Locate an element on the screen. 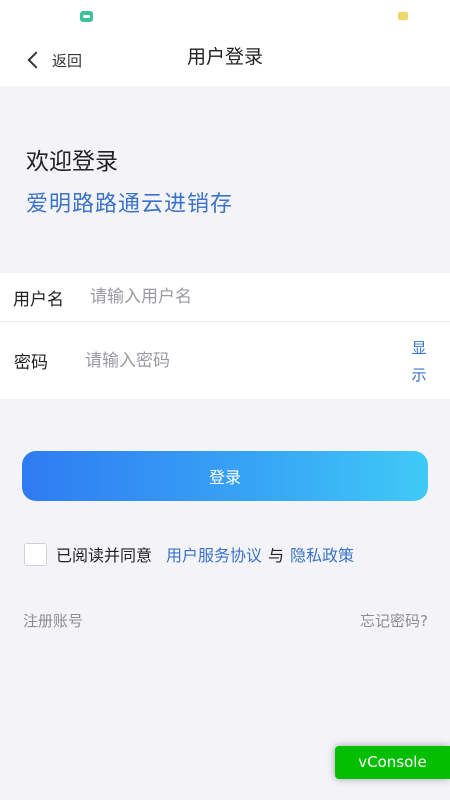 This screenshot has height=800, width=450. privacy-policy-link: 隐私政策 is located at coordinates (322, 554).